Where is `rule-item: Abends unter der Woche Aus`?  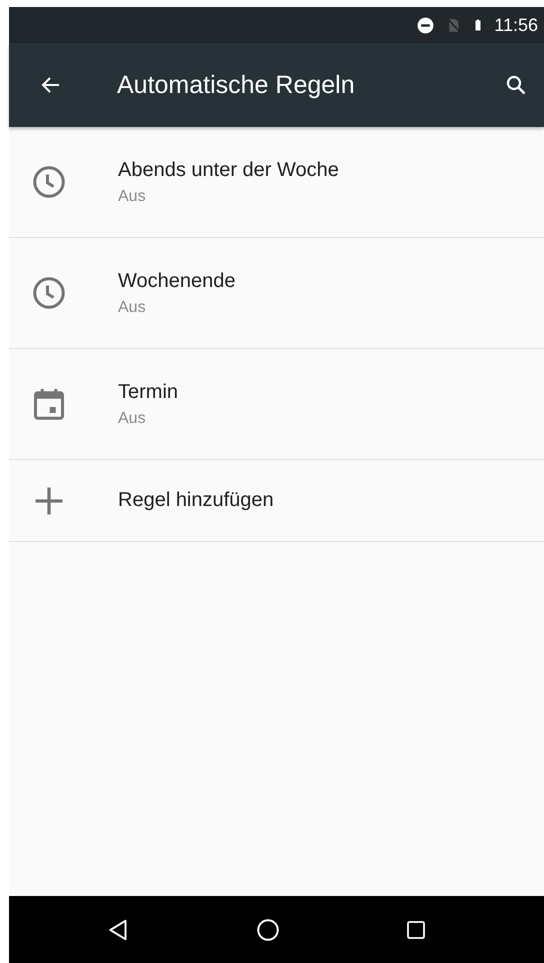
rule-item: Abends unter der Woche Aus is located at coordinates (276, 182).